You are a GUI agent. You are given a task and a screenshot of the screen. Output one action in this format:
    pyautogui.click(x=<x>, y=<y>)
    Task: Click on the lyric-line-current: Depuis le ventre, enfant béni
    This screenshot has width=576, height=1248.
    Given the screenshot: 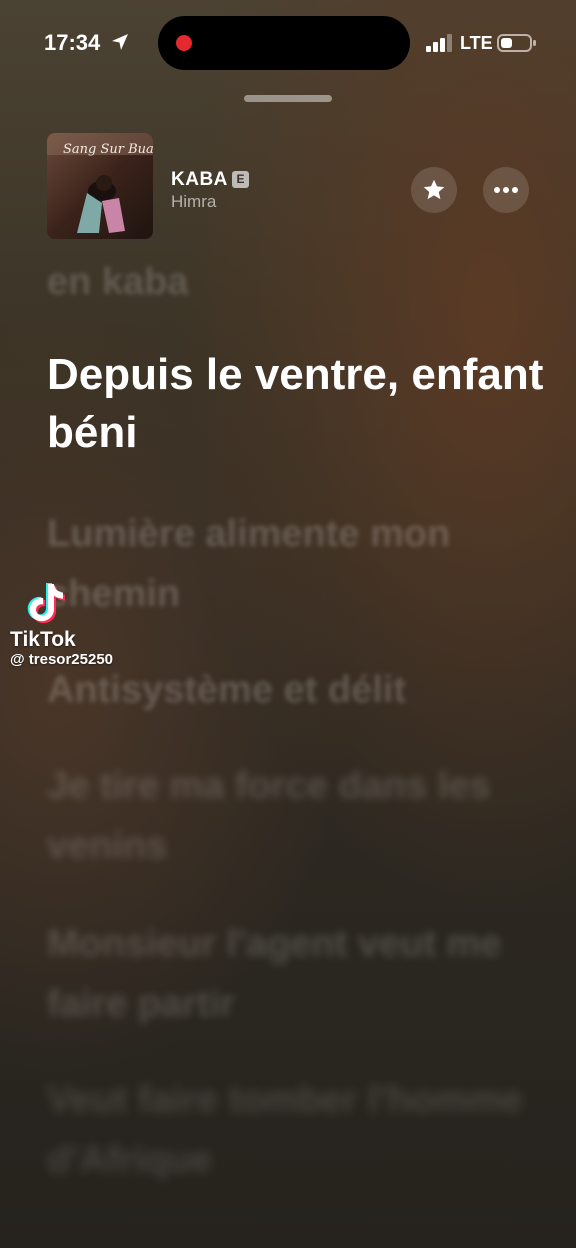 What is the action you would take?
    pyautogui.click(x=297, y=404)
    